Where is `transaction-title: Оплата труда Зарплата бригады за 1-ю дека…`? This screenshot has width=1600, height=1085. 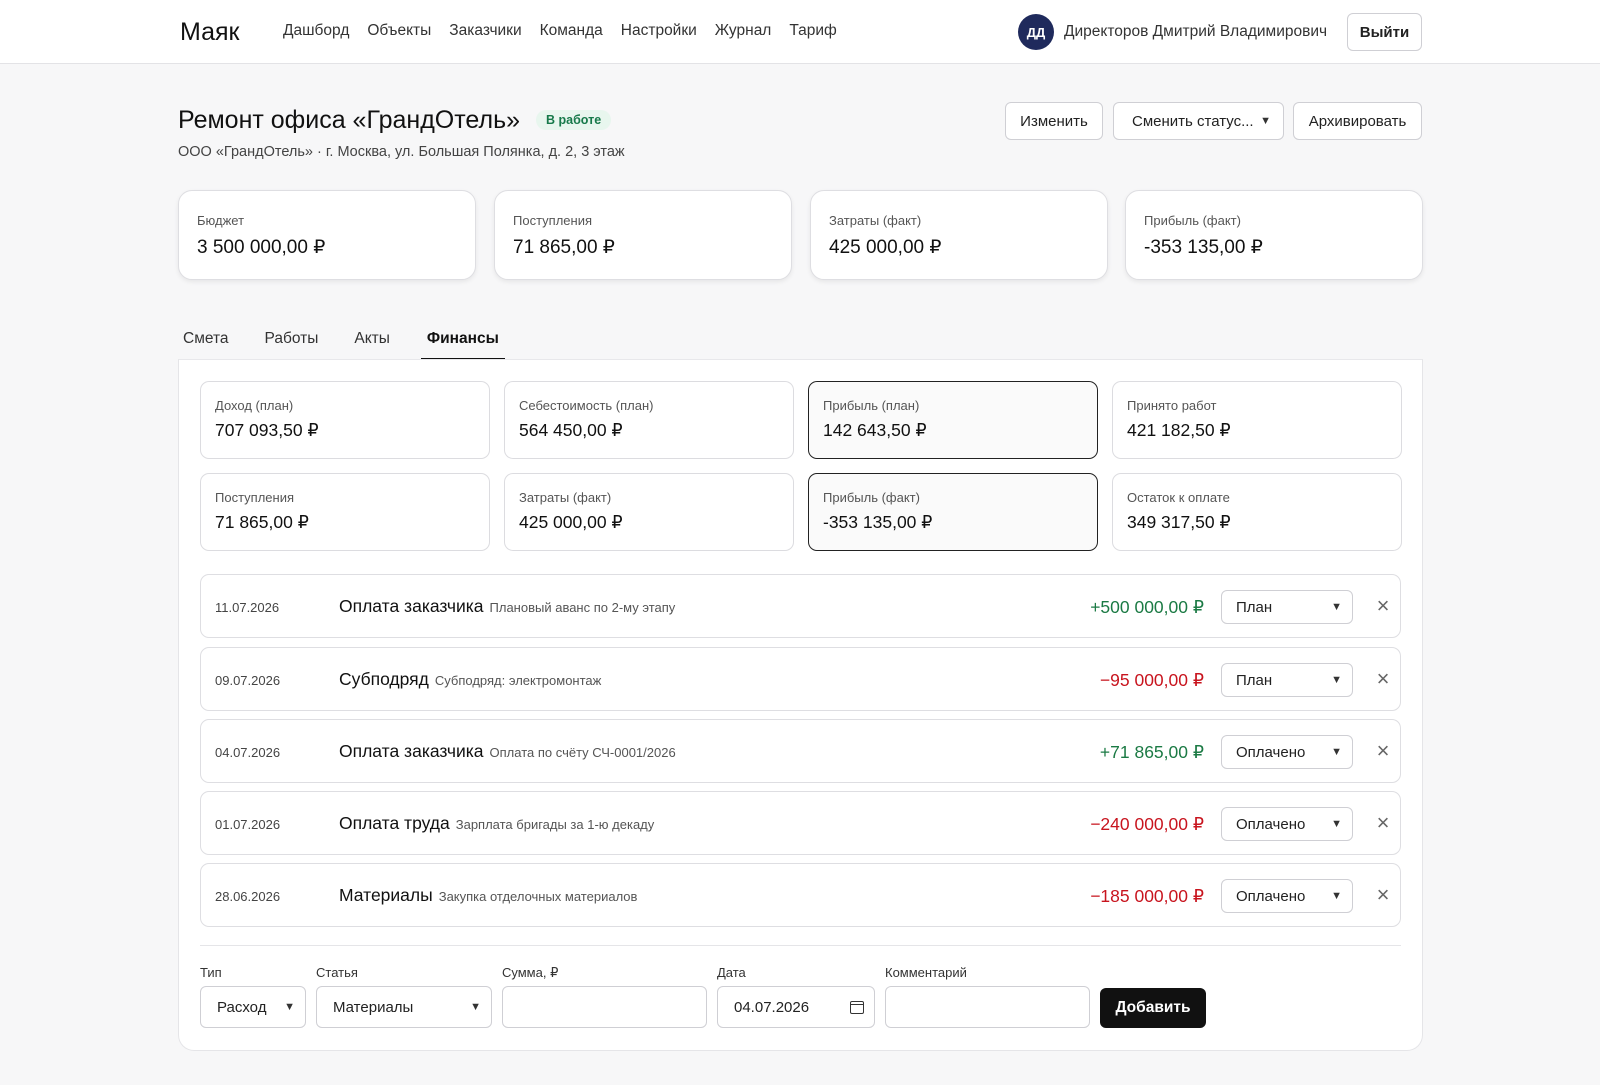 transaction-title: Оплата труда Зарплата бригады за 1-ю дека… is located at coordinates (496, 823).